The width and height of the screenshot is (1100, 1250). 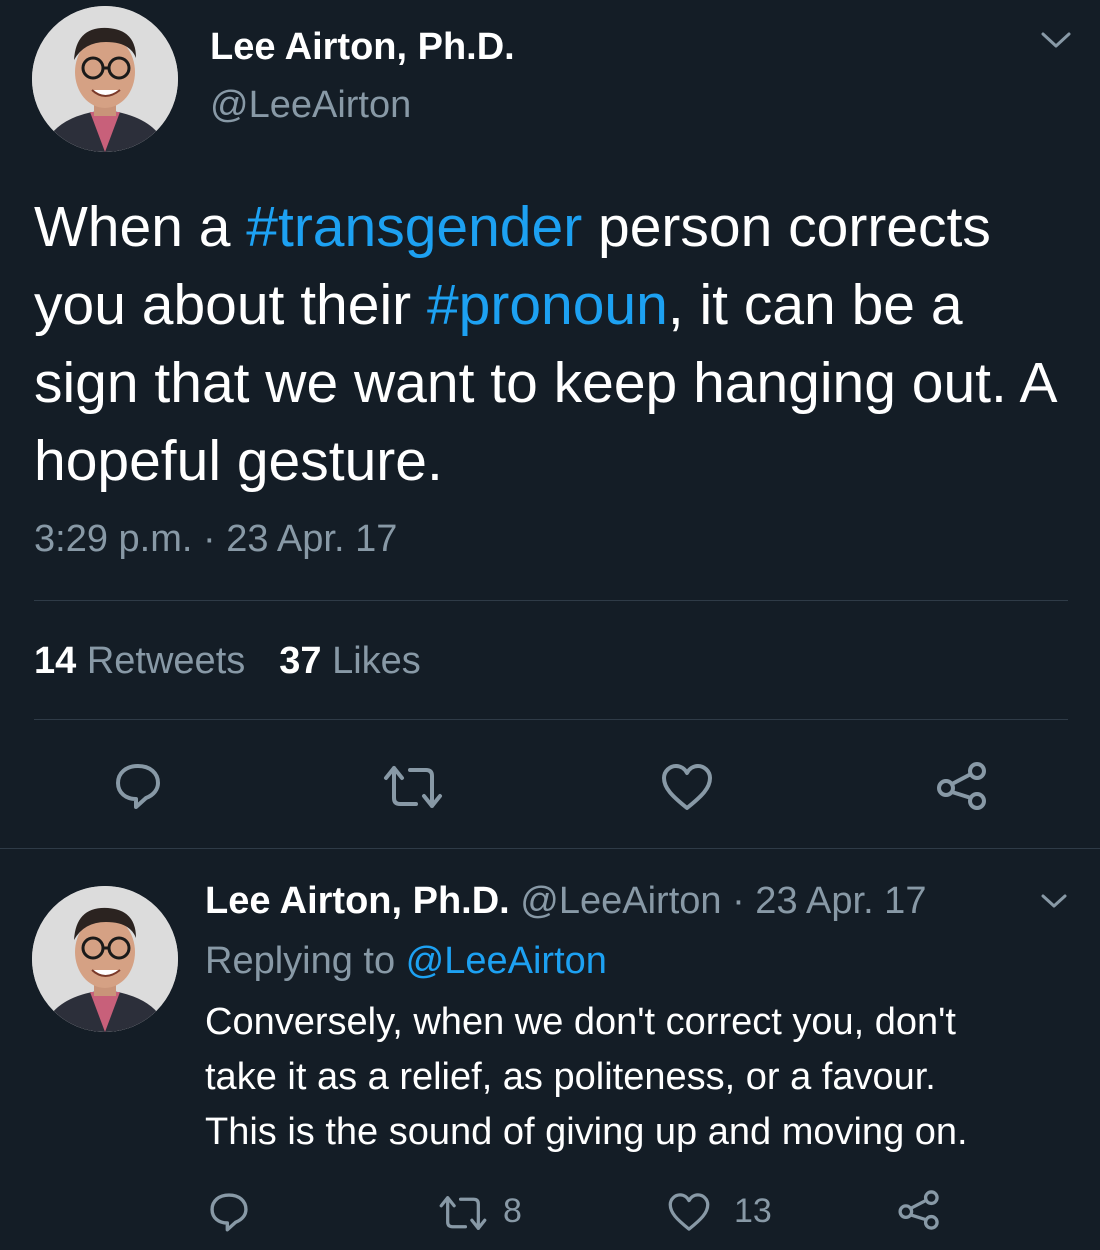 What do you see at coordinates (414, 227) in the screenshot?
I see `hashtag-transgender: #transgender` at bounding box center [414, 227].